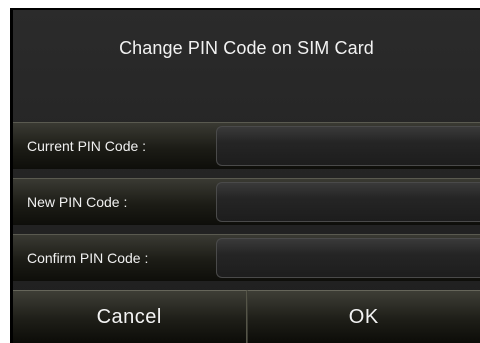  What do you see at coordinates (348, 258) in the screenshot?
I see `confirm-pin-input` at bounding box center [348, 258].